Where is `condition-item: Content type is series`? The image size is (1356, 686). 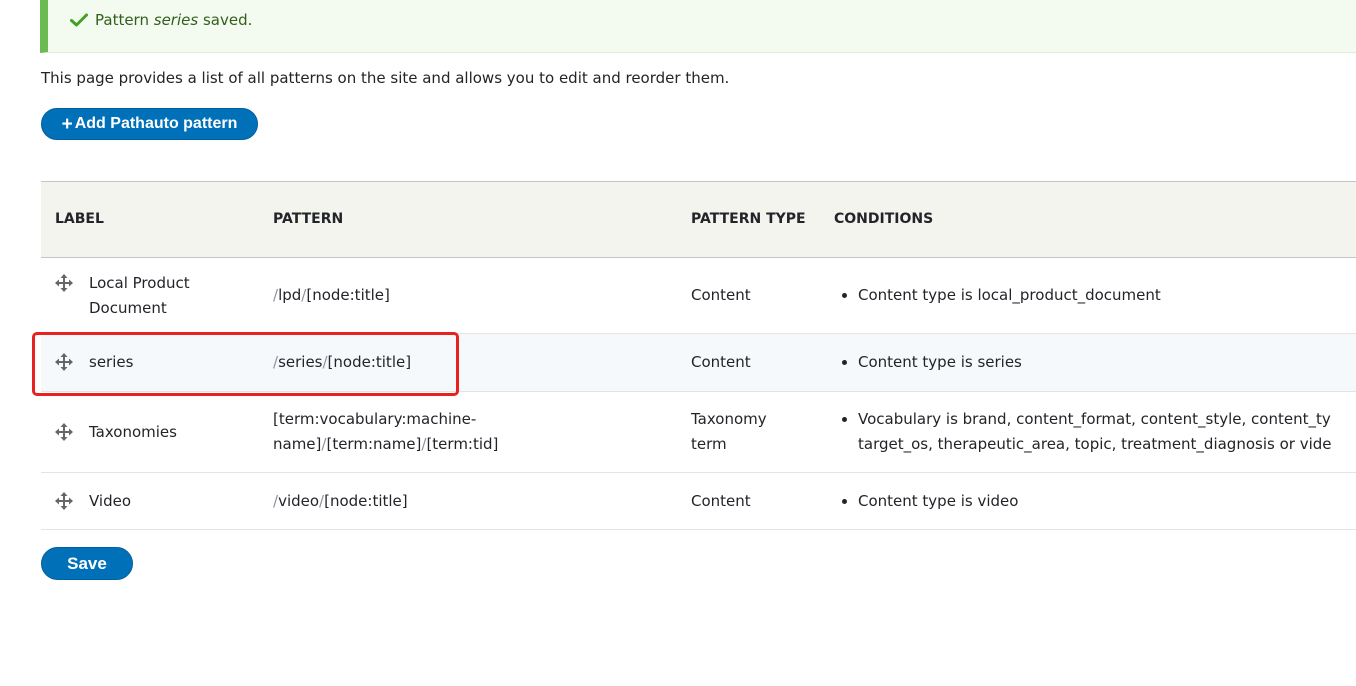 condition-item: Content type is series is located at coordinates (1107, 362).